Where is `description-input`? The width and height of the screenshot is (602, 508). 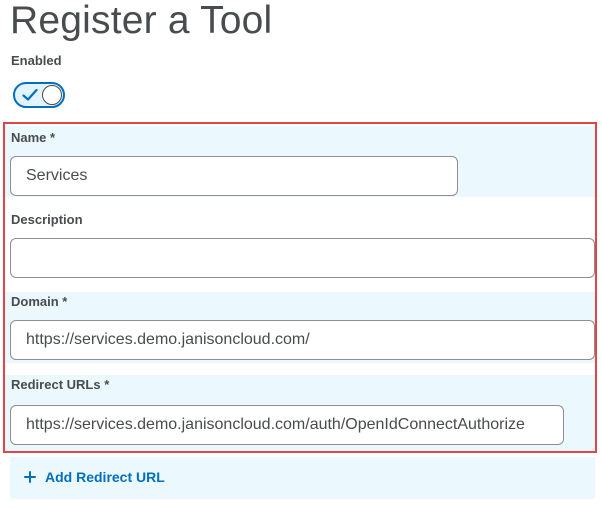
description-input is located at coordinates (302, 258).